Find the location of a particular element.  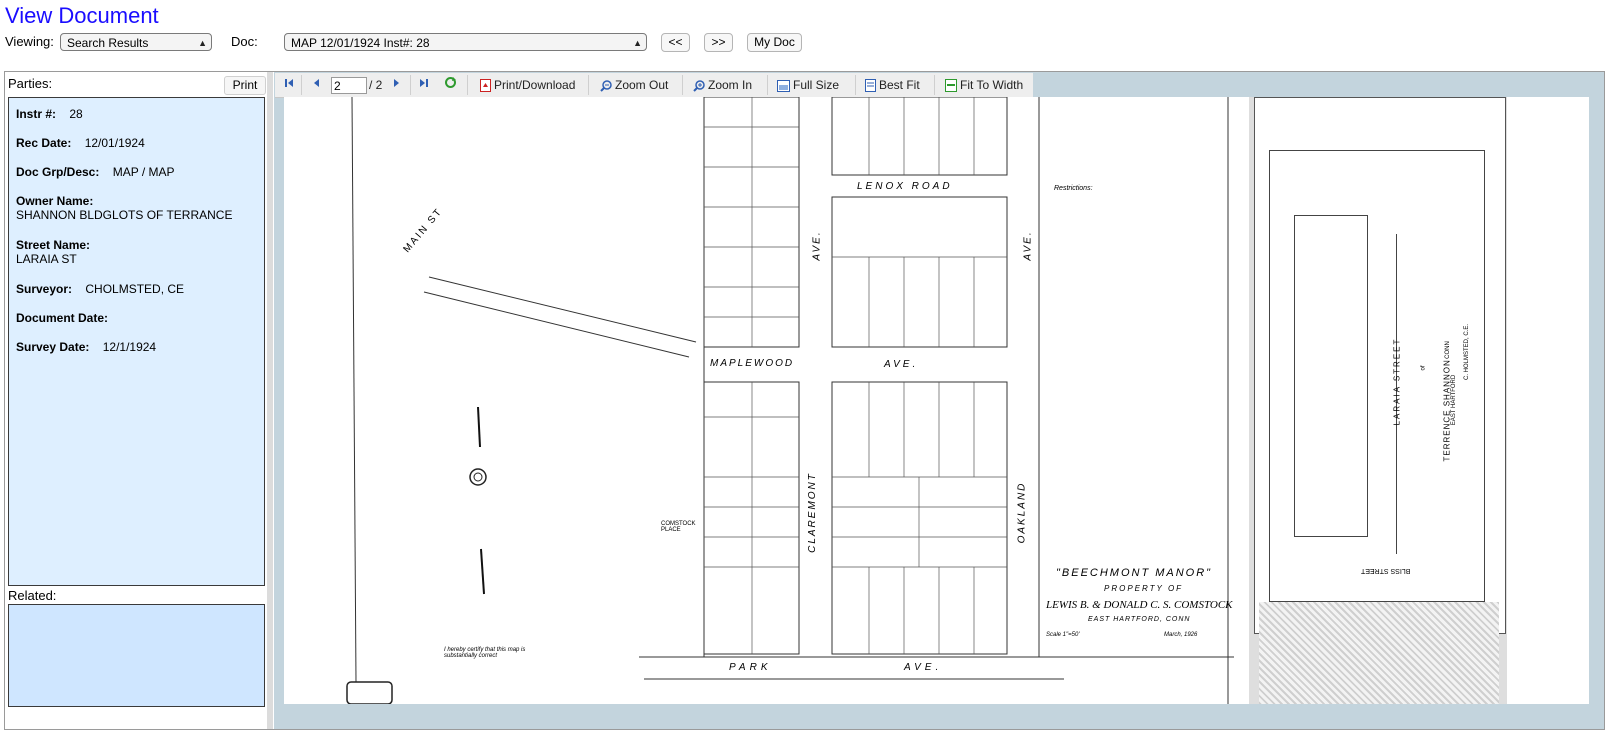

map-park-ave-label: AVE. is located at coordinates (923, 667).